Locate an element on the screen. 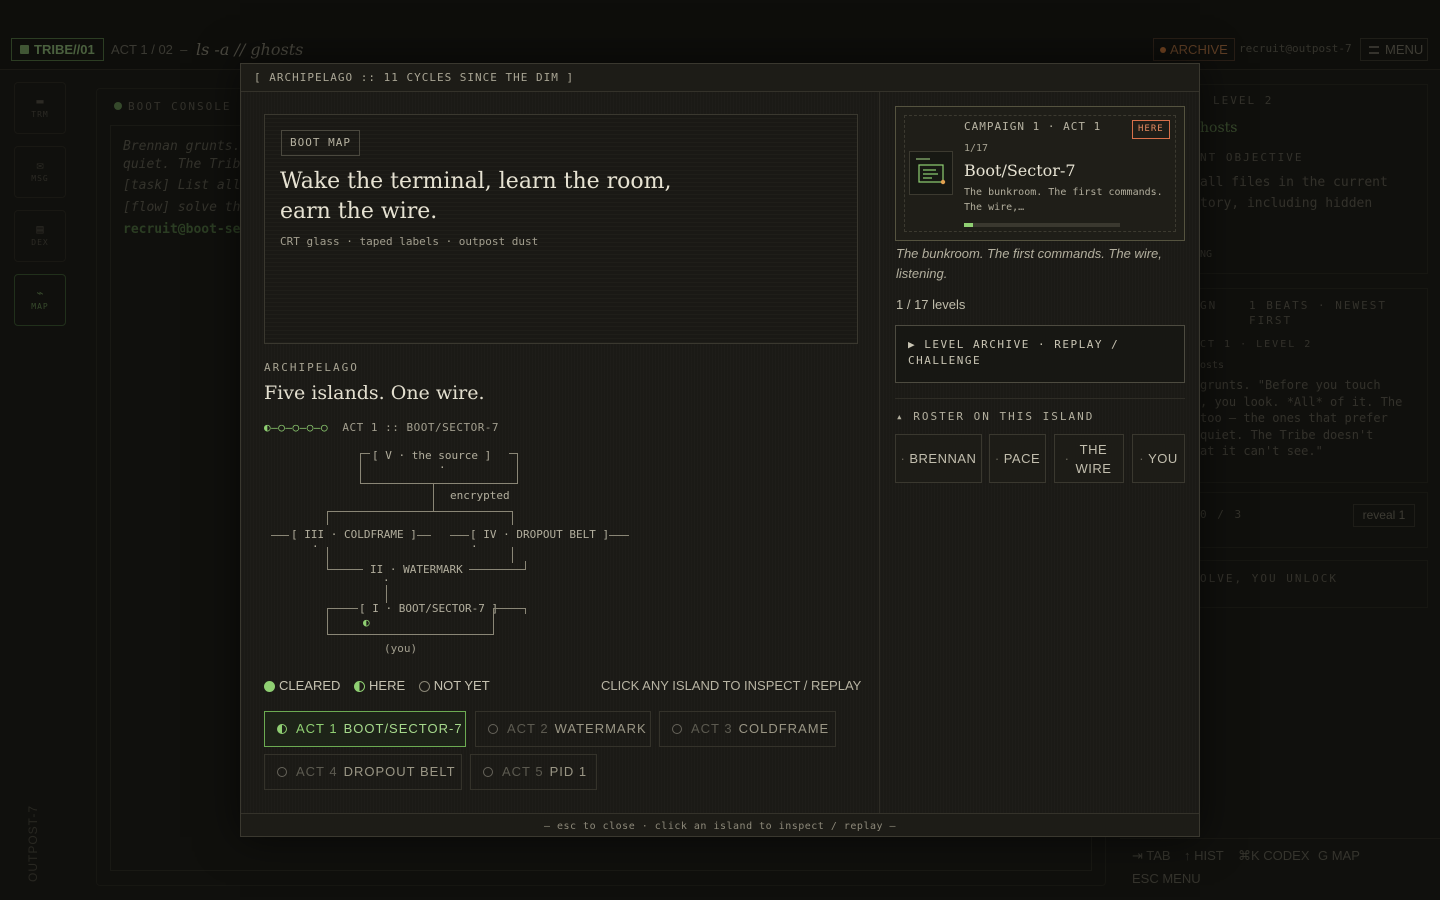 The image size is (1440, 900). legend-here: HERE is located at coordinates (379, 685).